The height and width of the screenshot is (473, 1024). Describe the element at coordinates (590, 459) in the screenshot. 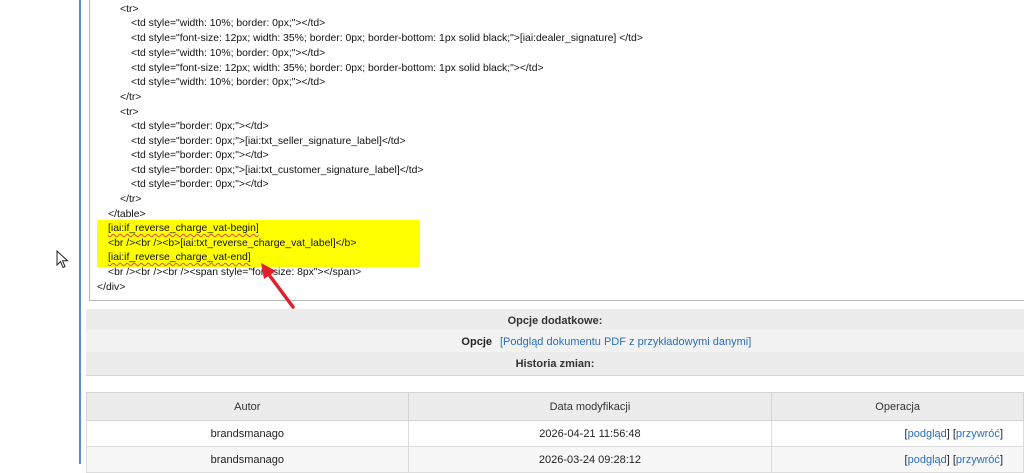

I see `date-cell: 2026-03-24 09:28:12` at that location.